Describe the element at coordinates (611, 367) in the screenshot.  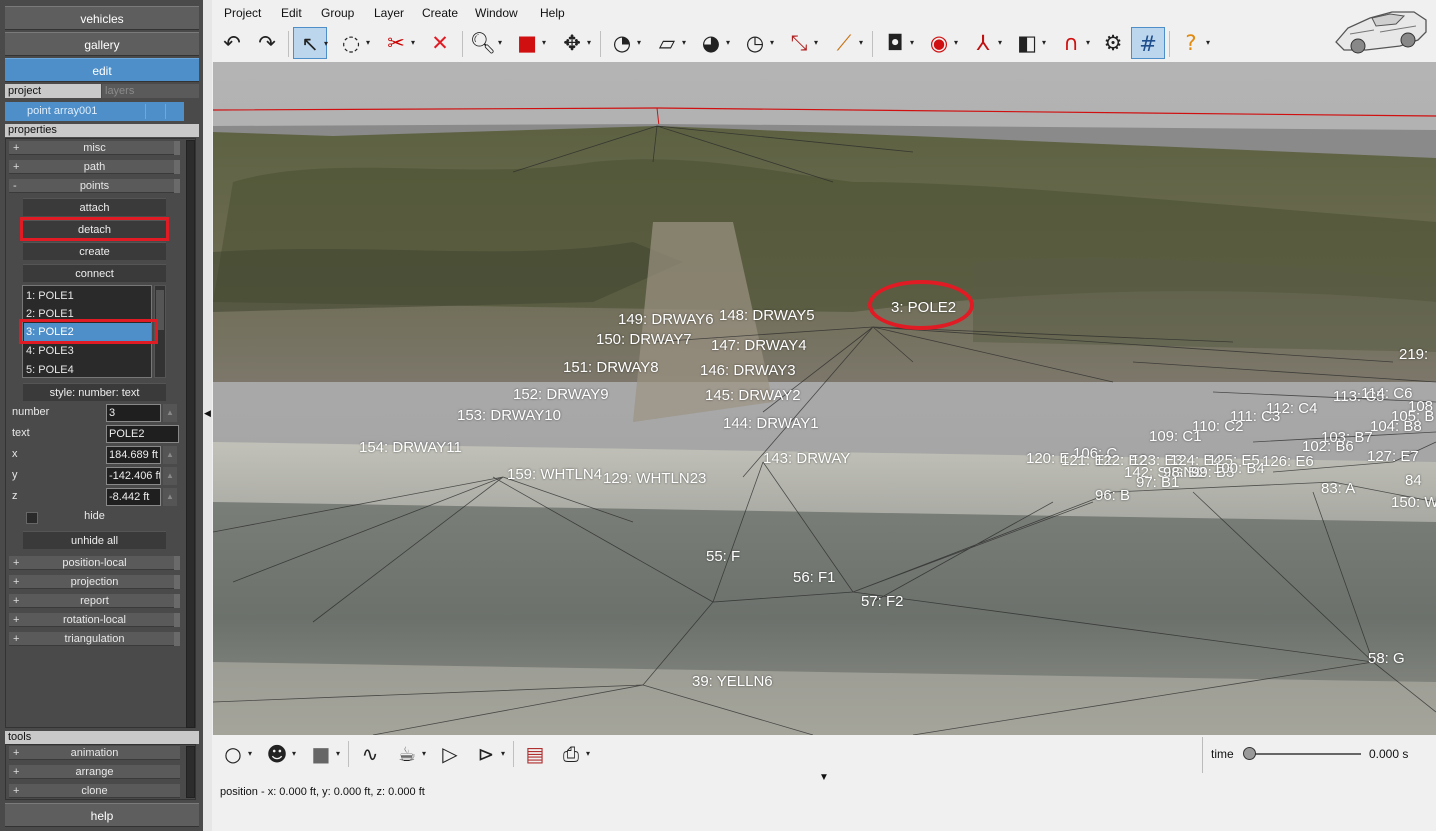
I see `point-label: 151: DRWAY8` at that location.